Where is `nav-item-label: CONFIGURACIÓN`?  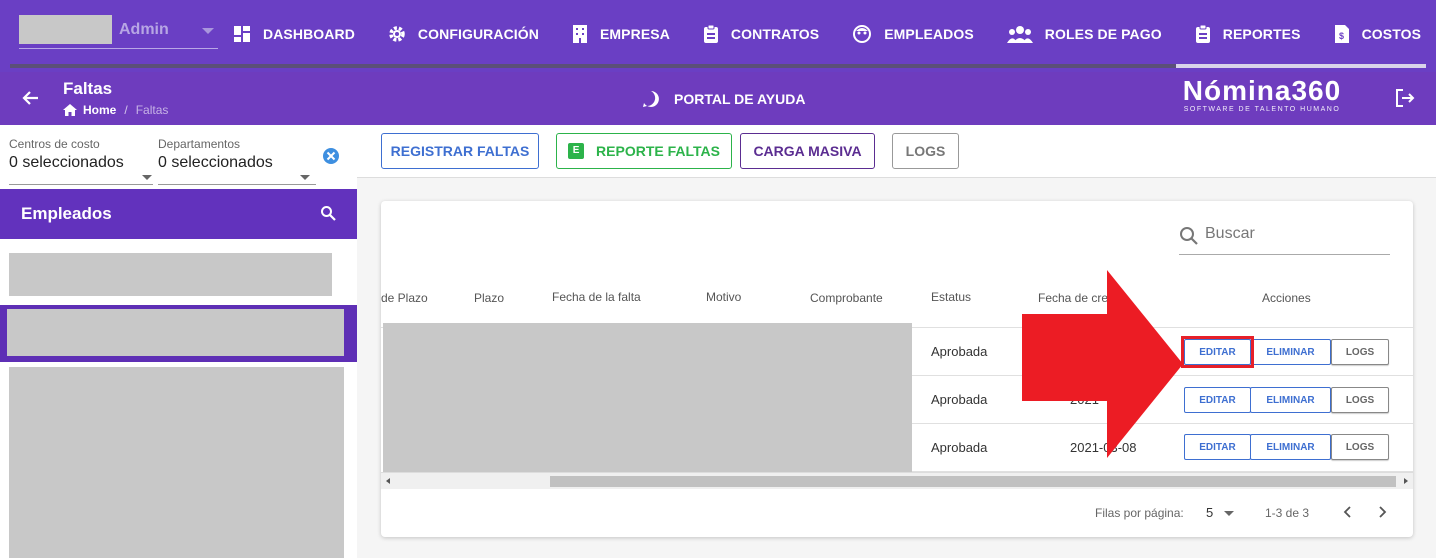
nav-item-label: CONFIGURACIÓN is located at coordinates (478, 34).